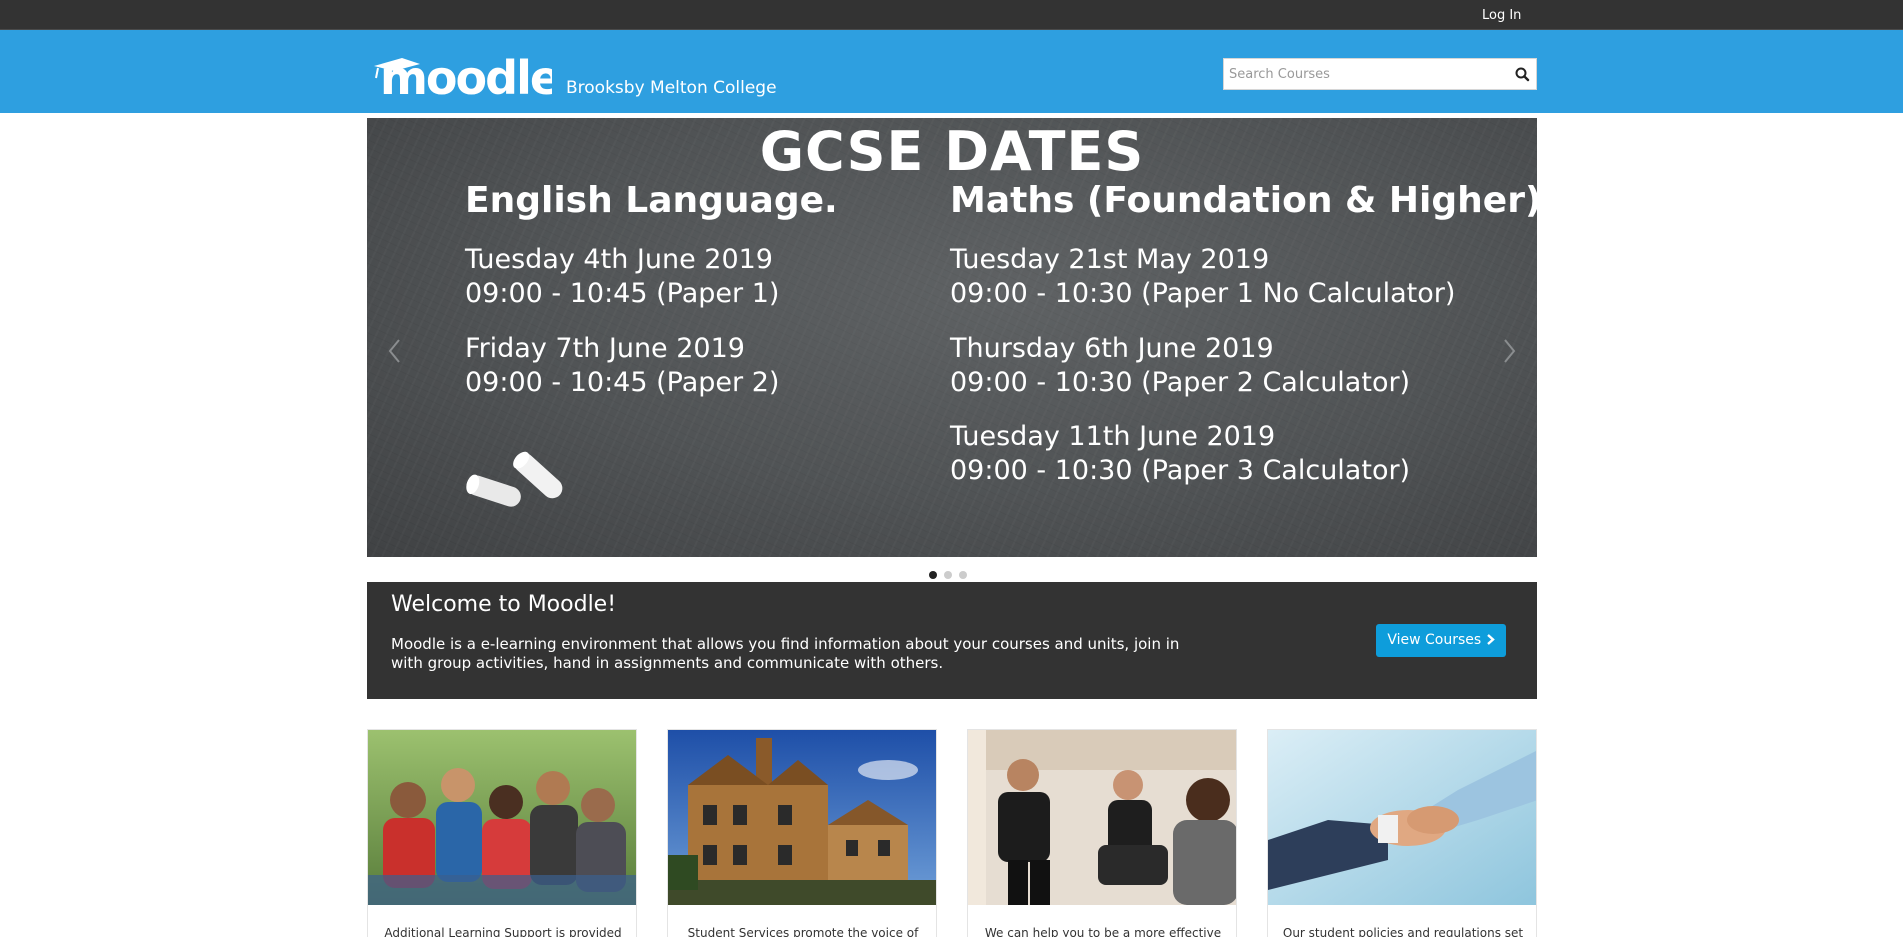  I want to click on search-box, so click(1380, 74).